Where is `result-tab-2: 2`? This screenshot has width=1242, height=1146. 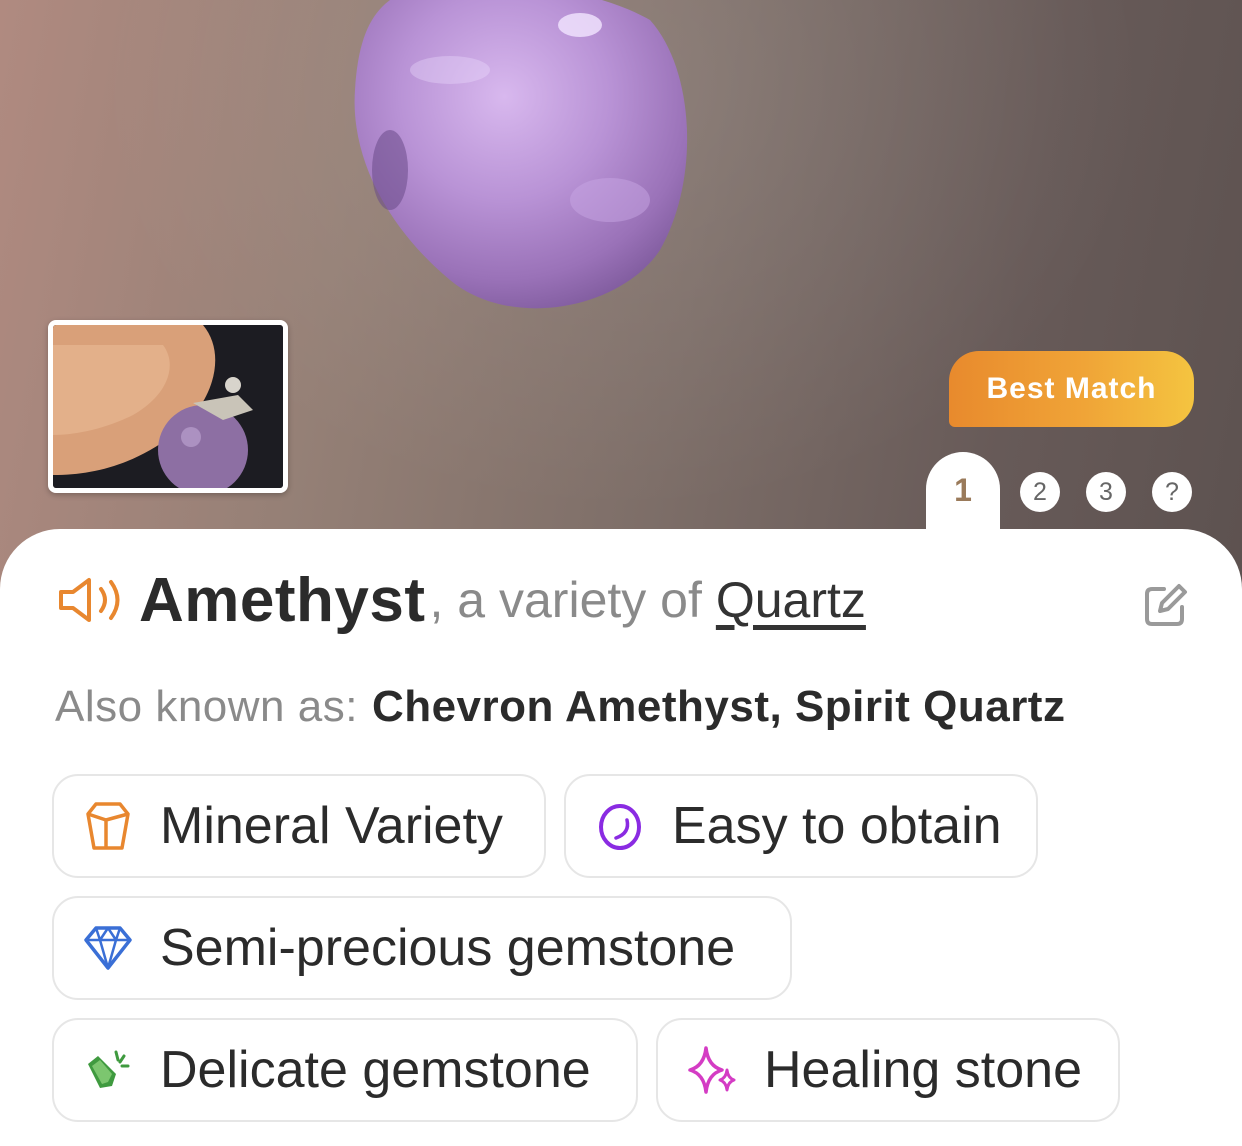 result-tab-2: 2 is located at coordinates (1040, 492).